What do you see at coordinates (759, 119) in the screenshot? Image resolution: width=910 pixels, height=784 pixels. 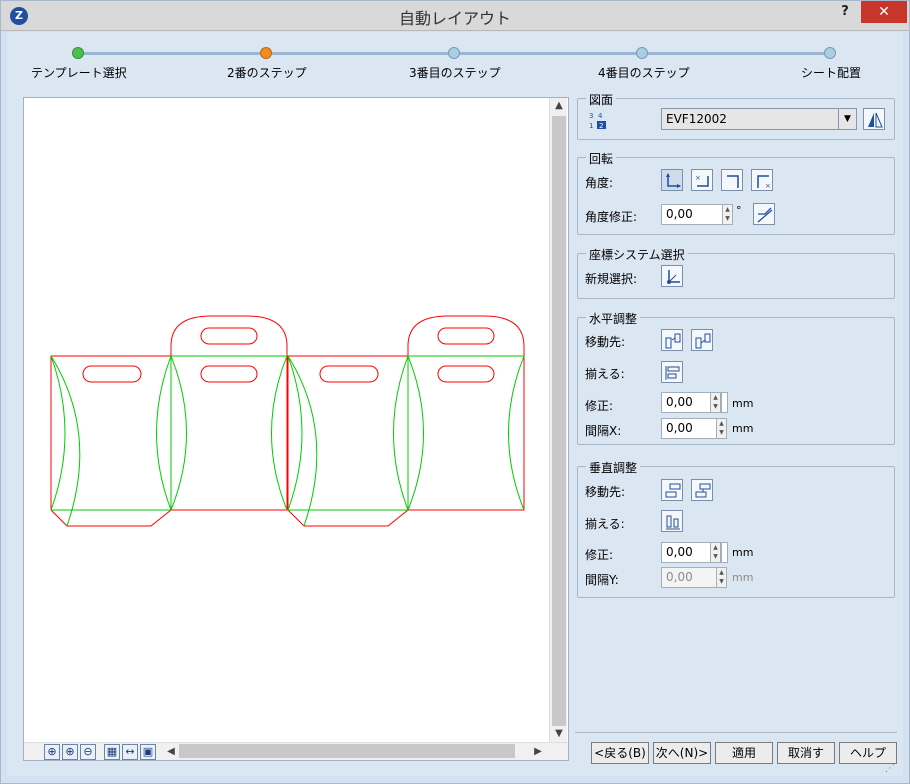 I see `drawing-select: EVF12002 ▼` at bounding box center [759, 119].